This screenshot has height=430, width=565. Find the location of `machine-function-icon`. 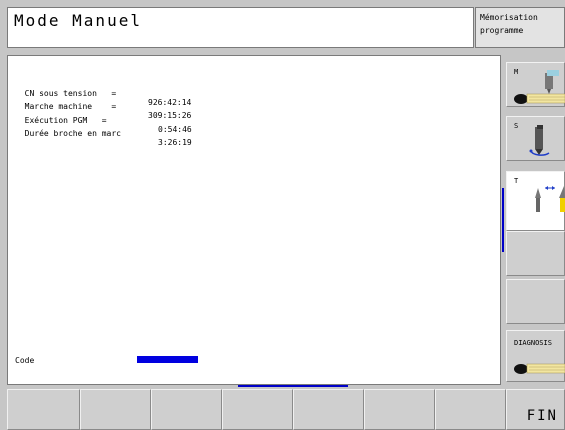

machine-function-icon is located at coordinates (539, 87).